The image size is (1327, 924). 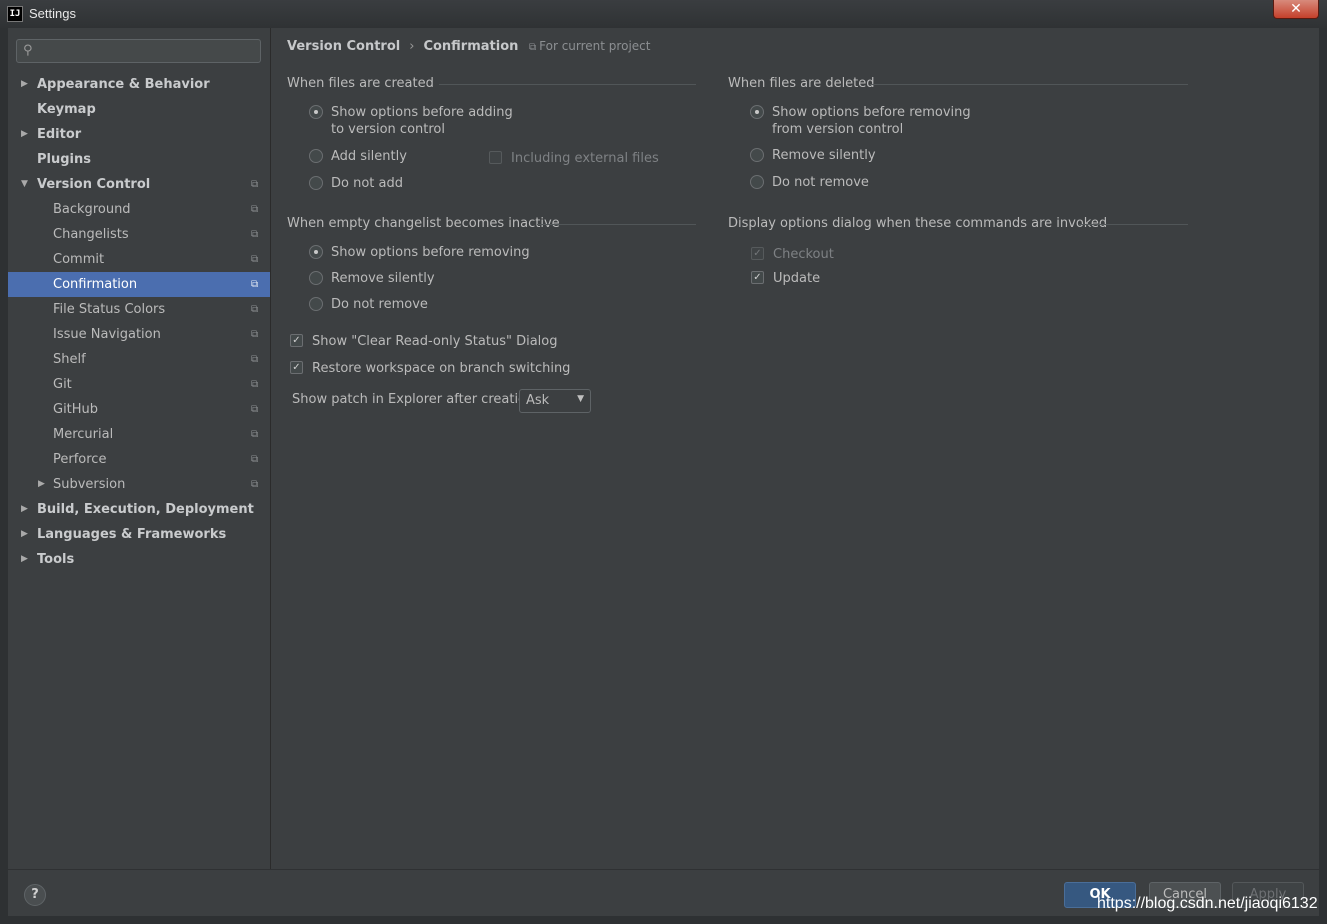 What do you see at coordinates (139, 384) in the screenshot?
I see `sidebar-item-git: Git ⧉` at bounding box center [139, 384].